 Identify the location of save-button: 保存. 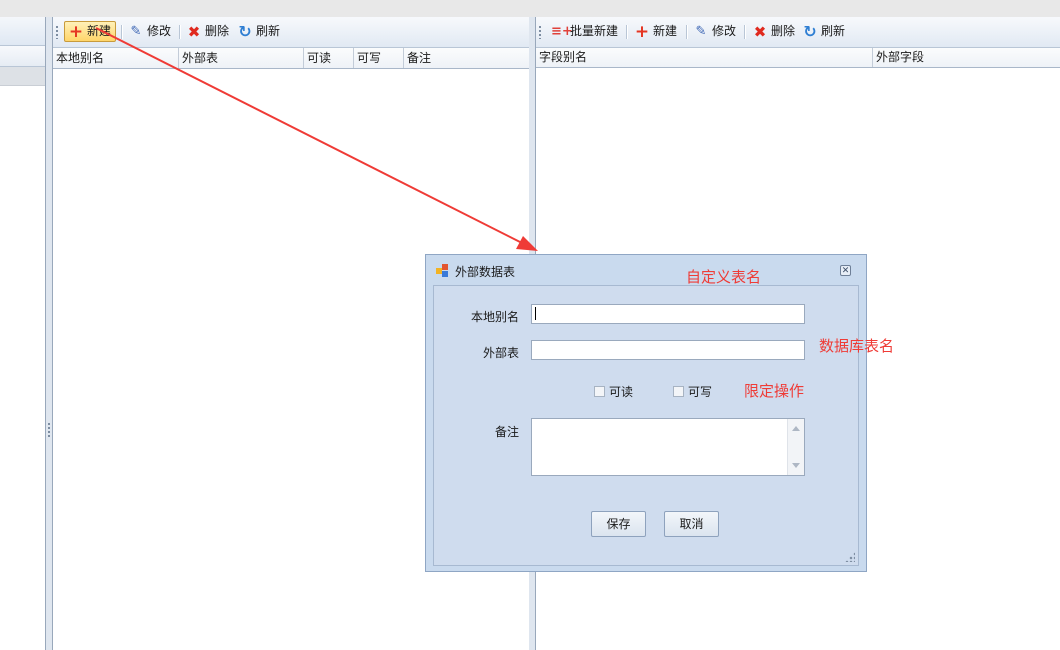
(618, 524).